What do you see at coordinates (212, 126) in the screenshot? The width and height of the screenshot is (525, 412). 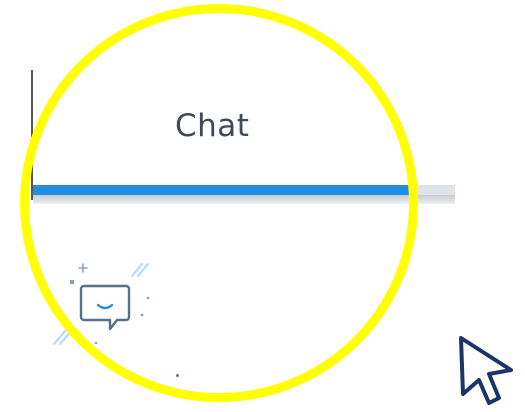 I see `tab-chat-label: Chat` at bounding box center [212, 126].